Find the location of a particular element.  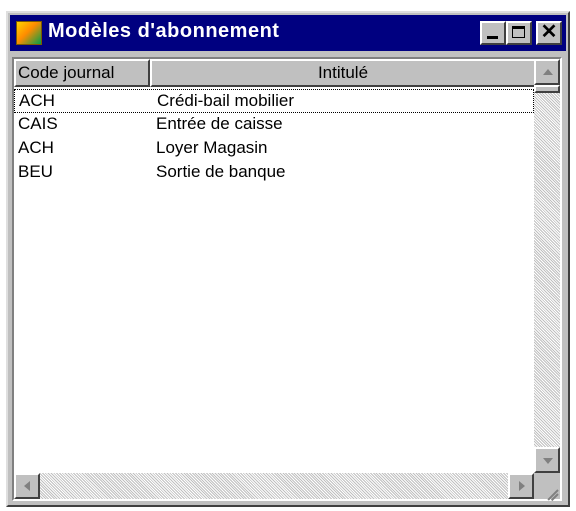

column-header-code-journal: Code journal is located at coordinates (82, 73).